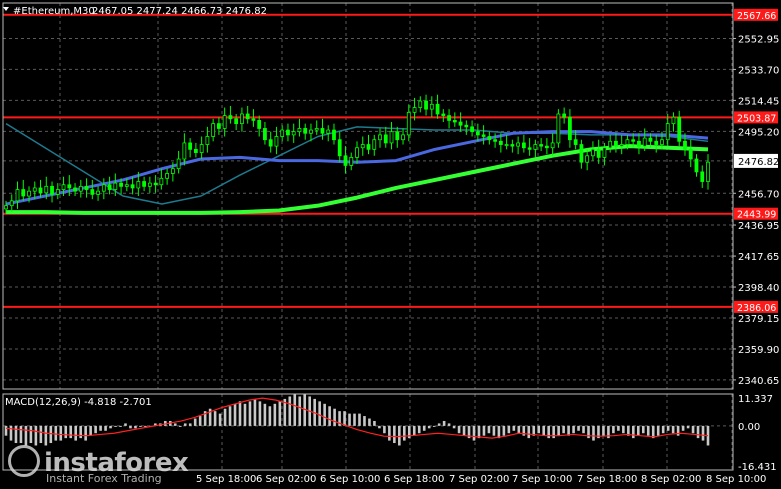 Image resolution: width=781 pixels, height=489 pixels. What do you see at coordinates (758, 226) in the screenshot?
I see `price-tick-label: 2436.95` at bounding box center [758, 226].